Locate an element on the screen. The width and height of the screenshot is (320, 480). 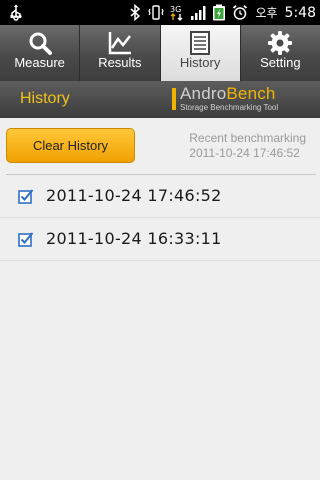
history-item-timestamp: 2011-10-24 17:46:52 is located at coordinates (134, 195).